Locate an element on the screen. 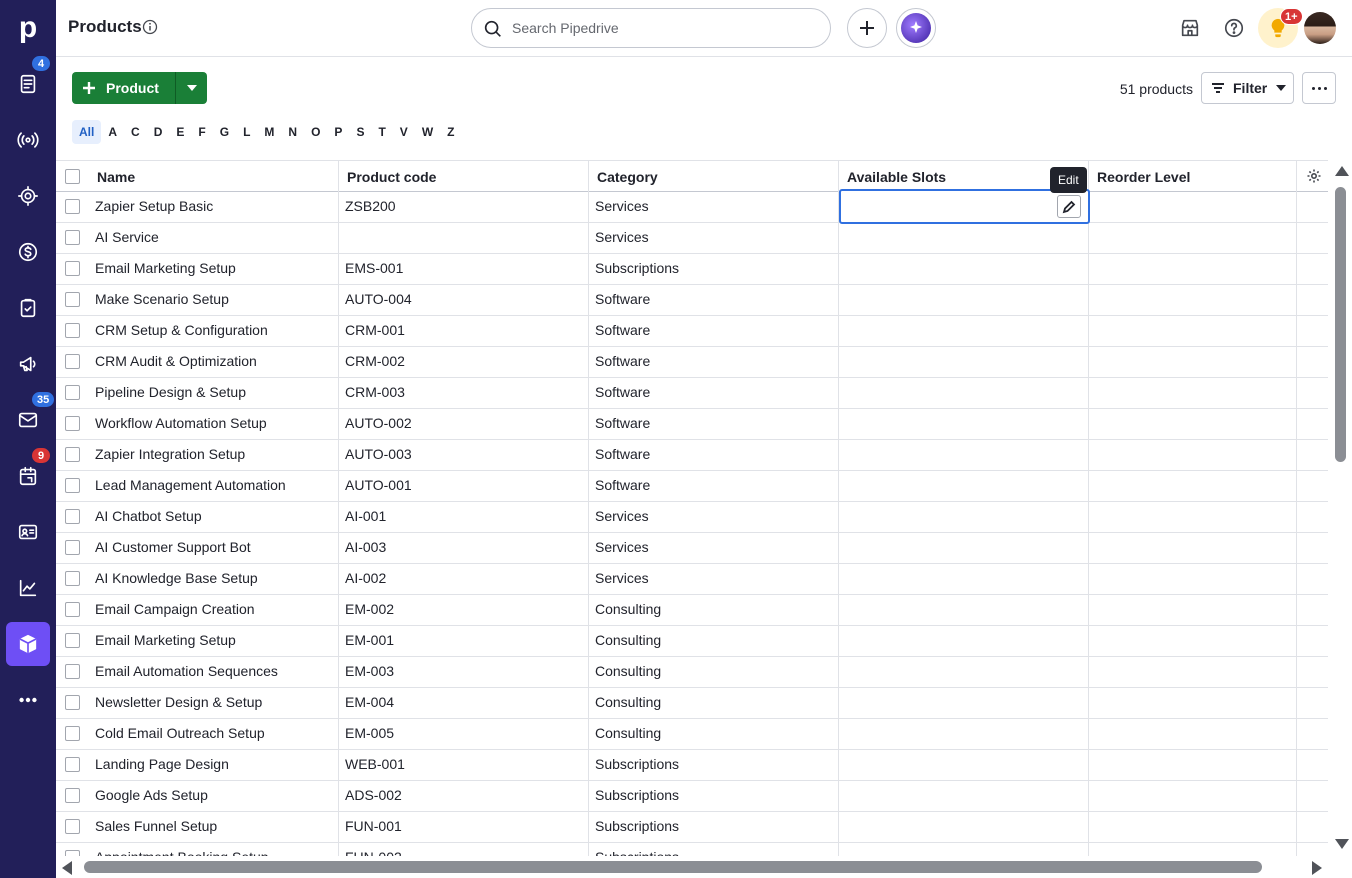 The image size is (1352, 878). table-row: CRM Setup & Configuration CRM-001 Software is located at coordinates (692, 331).